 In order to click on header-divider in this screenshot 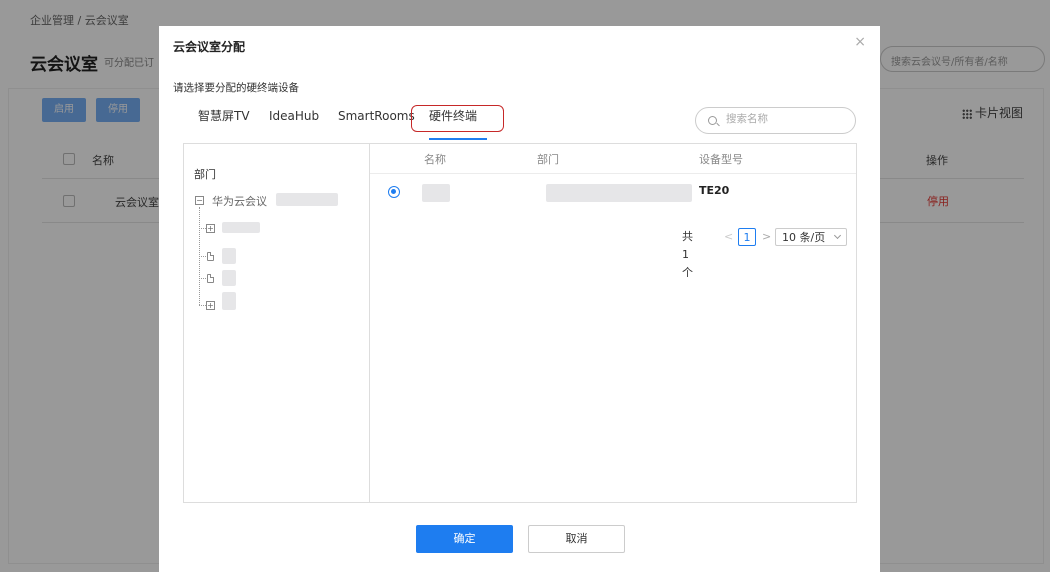, I will do `click(613, 173)`.